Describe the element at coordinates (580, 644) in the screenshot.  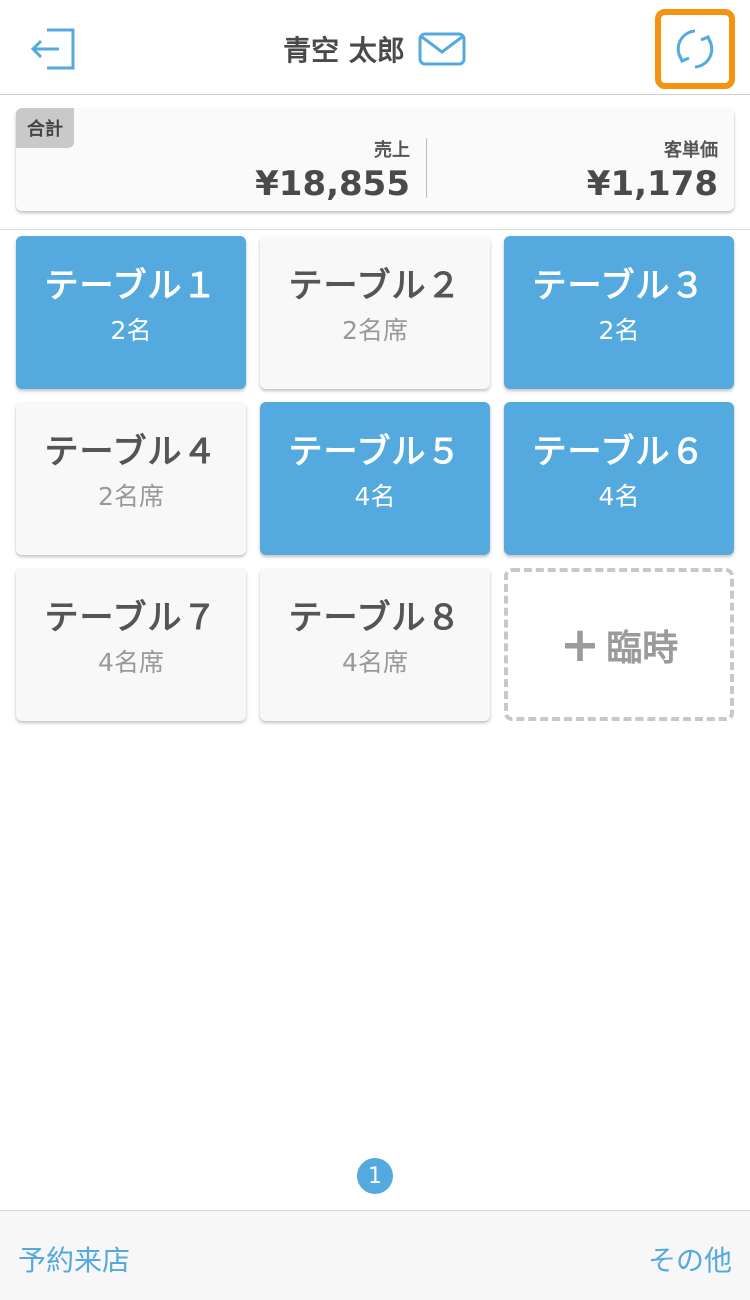
I see `plus-icon: +` at that location.